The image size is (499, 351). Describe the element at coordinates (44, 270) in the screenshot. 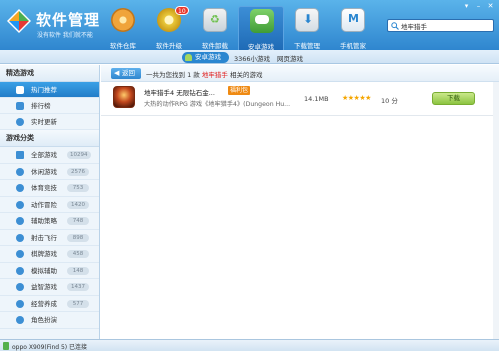

I see `category-label: 模拟辅助` at that location.